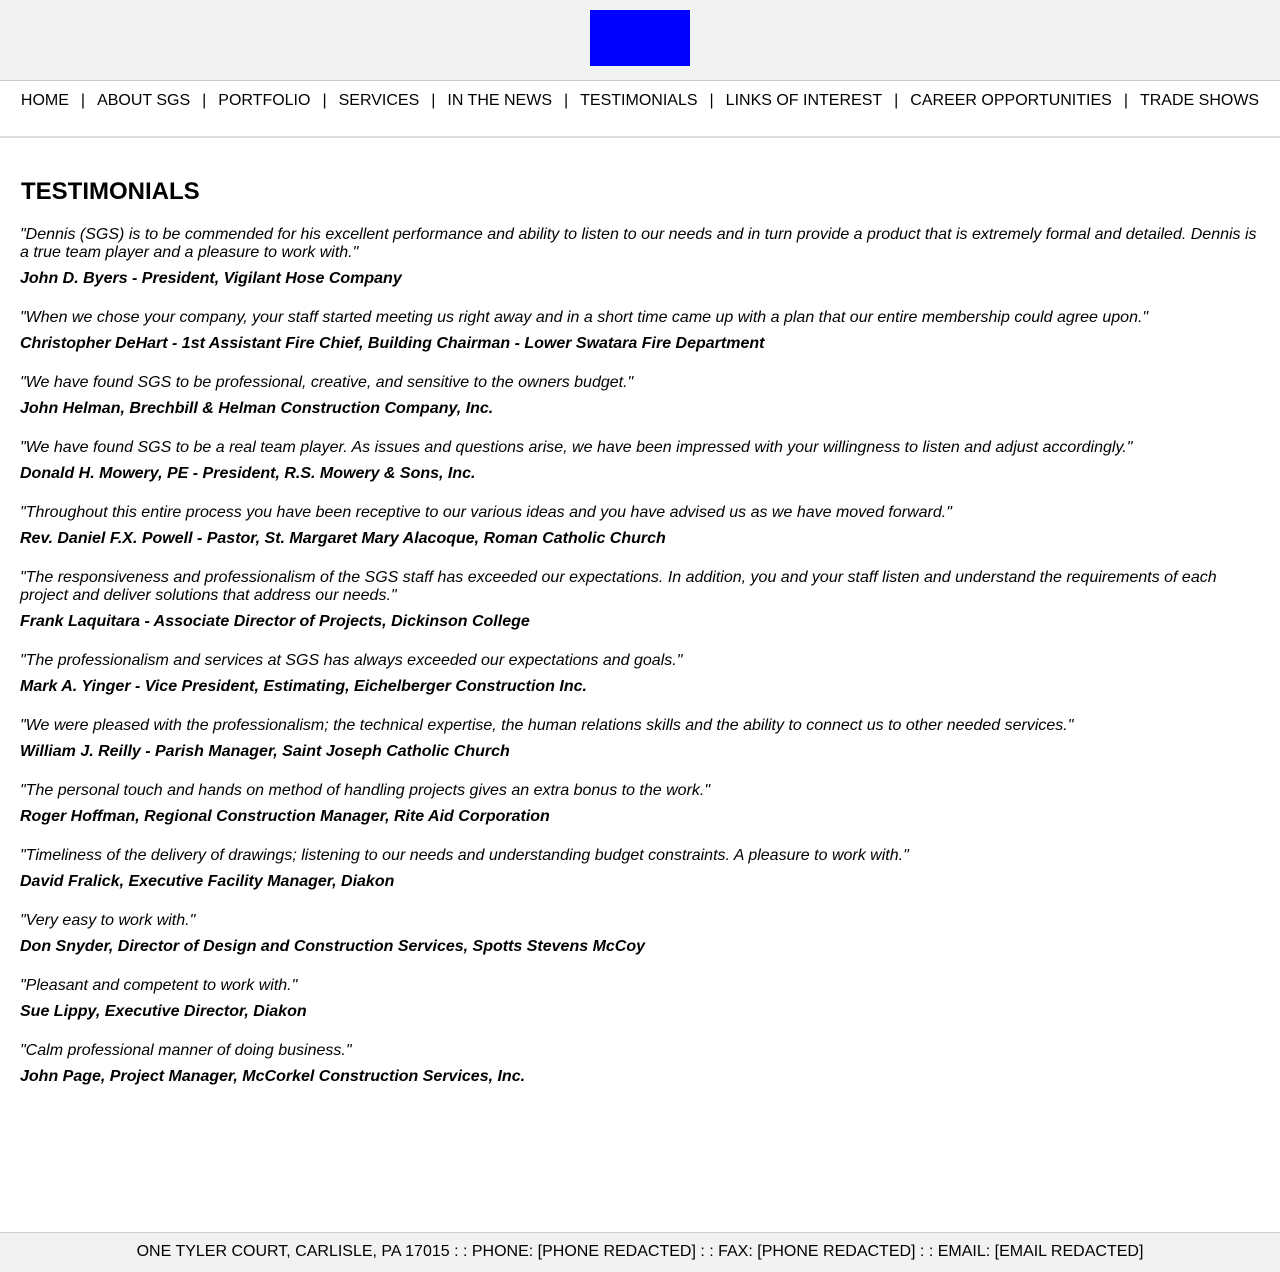 The width and height of the screenshot is (1280, 1272). I want to click on testimonial-quote: "Pleasant and competent to work with.", so click(159, 985).